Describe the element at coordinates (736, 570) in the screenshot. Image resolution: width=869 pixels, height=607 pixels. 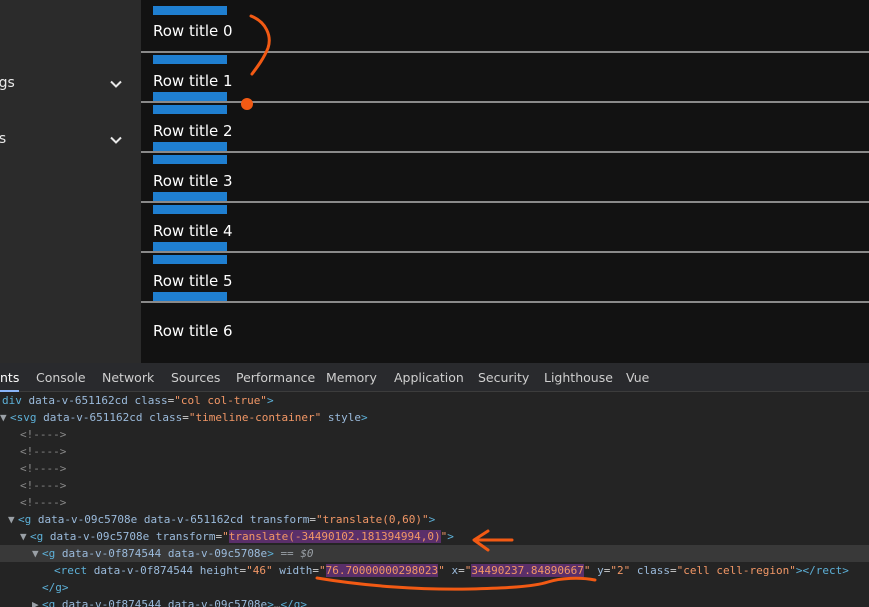
I see `dom-attr-value: "cell cell-region"` at that location.